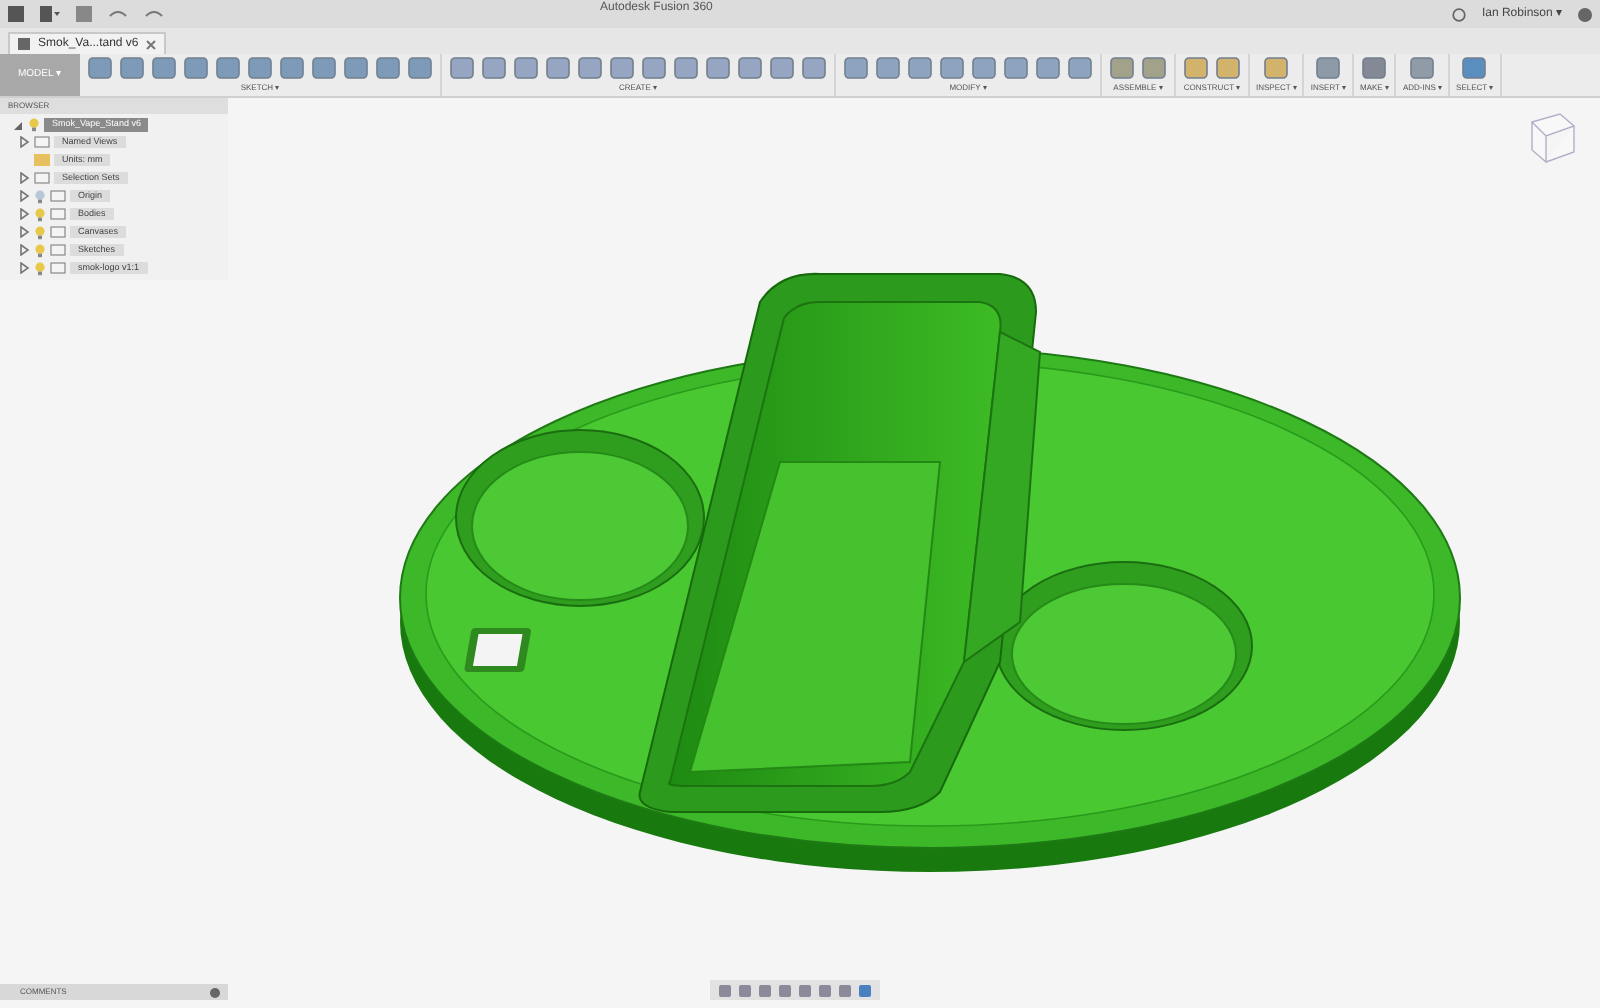 The image size is (1600, 1008). I want to click on clock-icon, so click(1458, 14).